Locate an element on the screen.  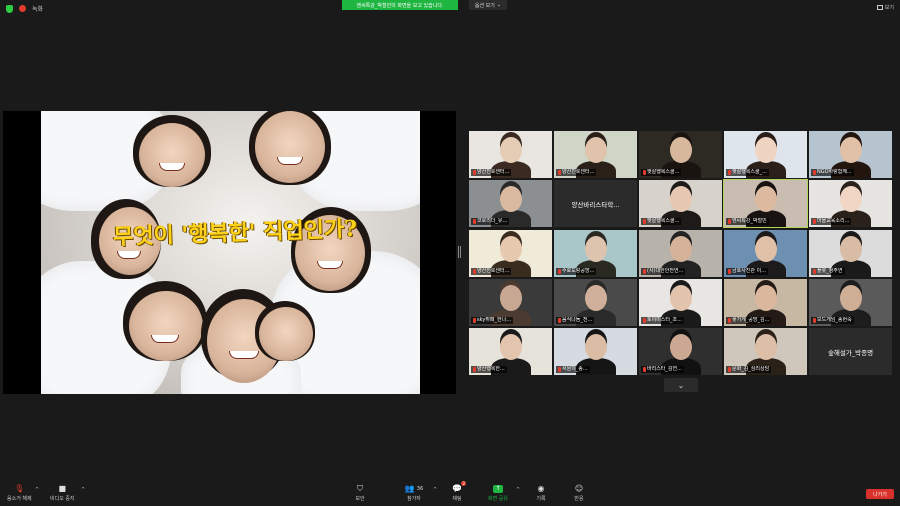
view-toggle-label: 보기 is located at coordinates (889, 8).